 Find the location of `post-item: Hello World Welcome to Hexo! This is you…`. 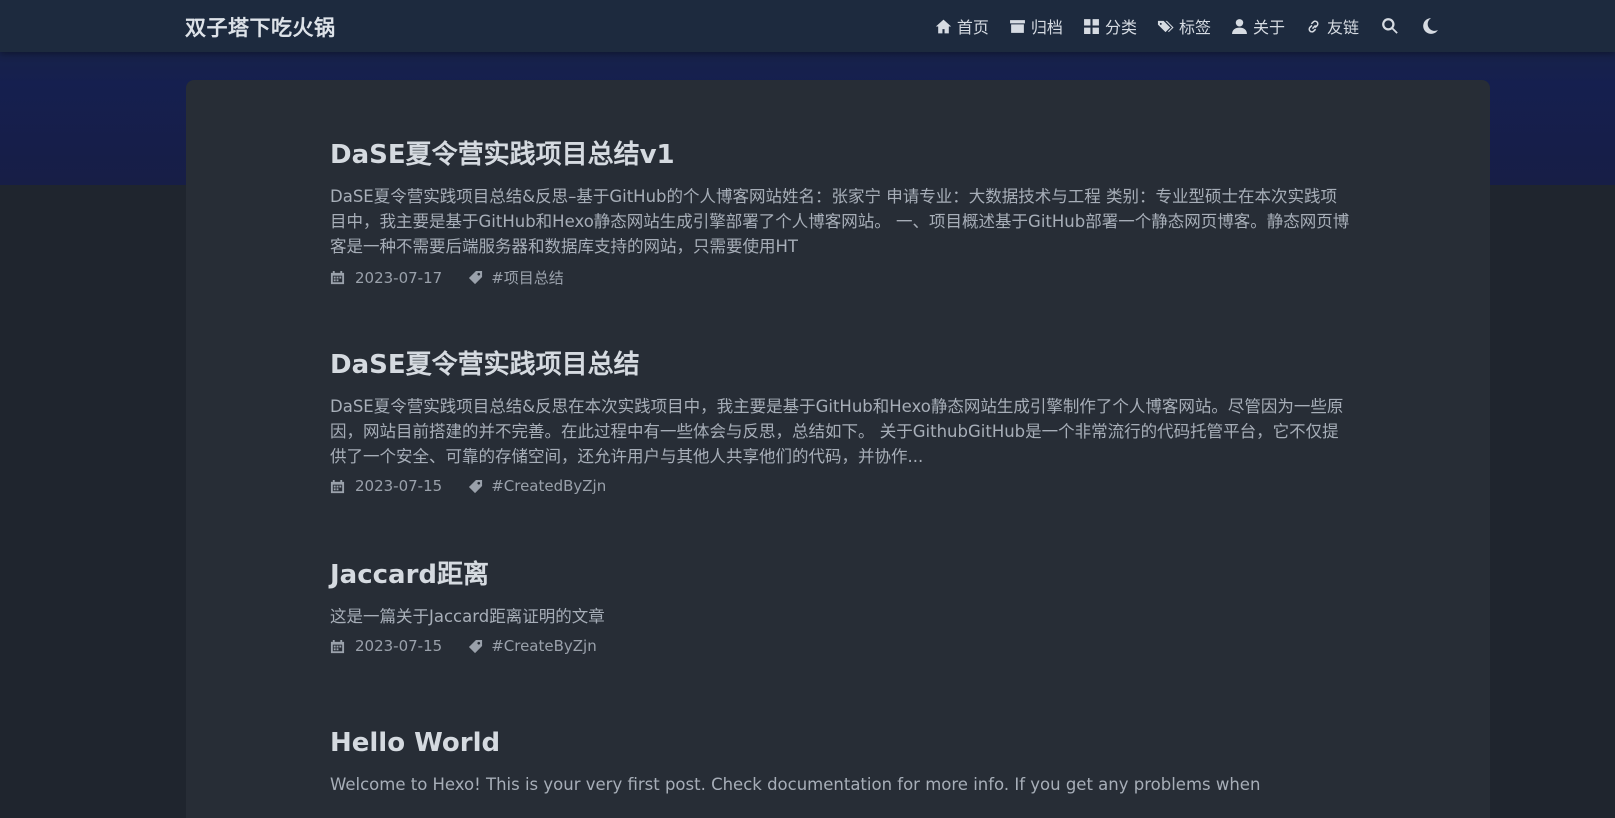

post-item: Hello World Welcome to Hexo! This is you… is located at coordinates (840, 761).